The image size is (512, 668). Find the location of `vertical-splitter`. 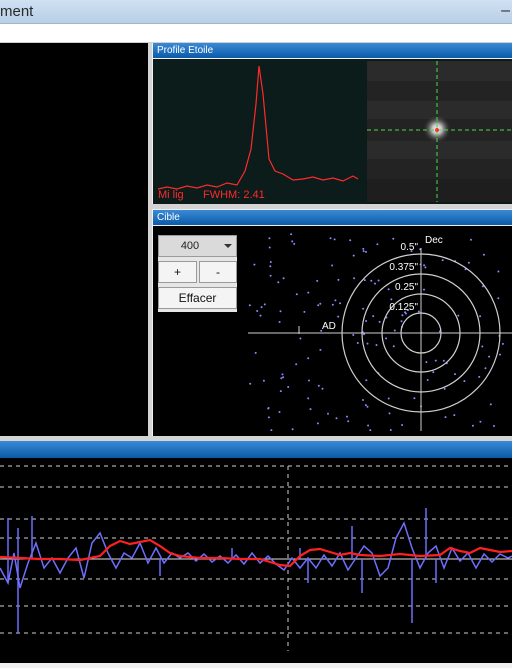

vertical-splitter is located at coordinates (150, 239).